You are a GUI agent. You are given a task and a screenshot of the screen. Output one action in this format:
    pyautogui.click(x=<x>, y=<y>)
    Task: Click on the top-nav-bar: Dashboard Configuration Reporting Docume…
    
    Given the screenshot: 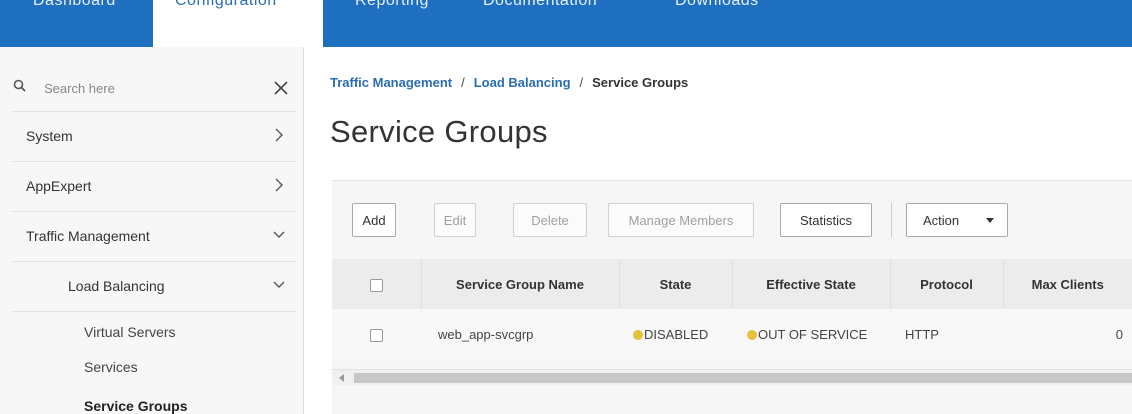 What is the action you would take?
    pyautogui.click(x=566, y=23)
    